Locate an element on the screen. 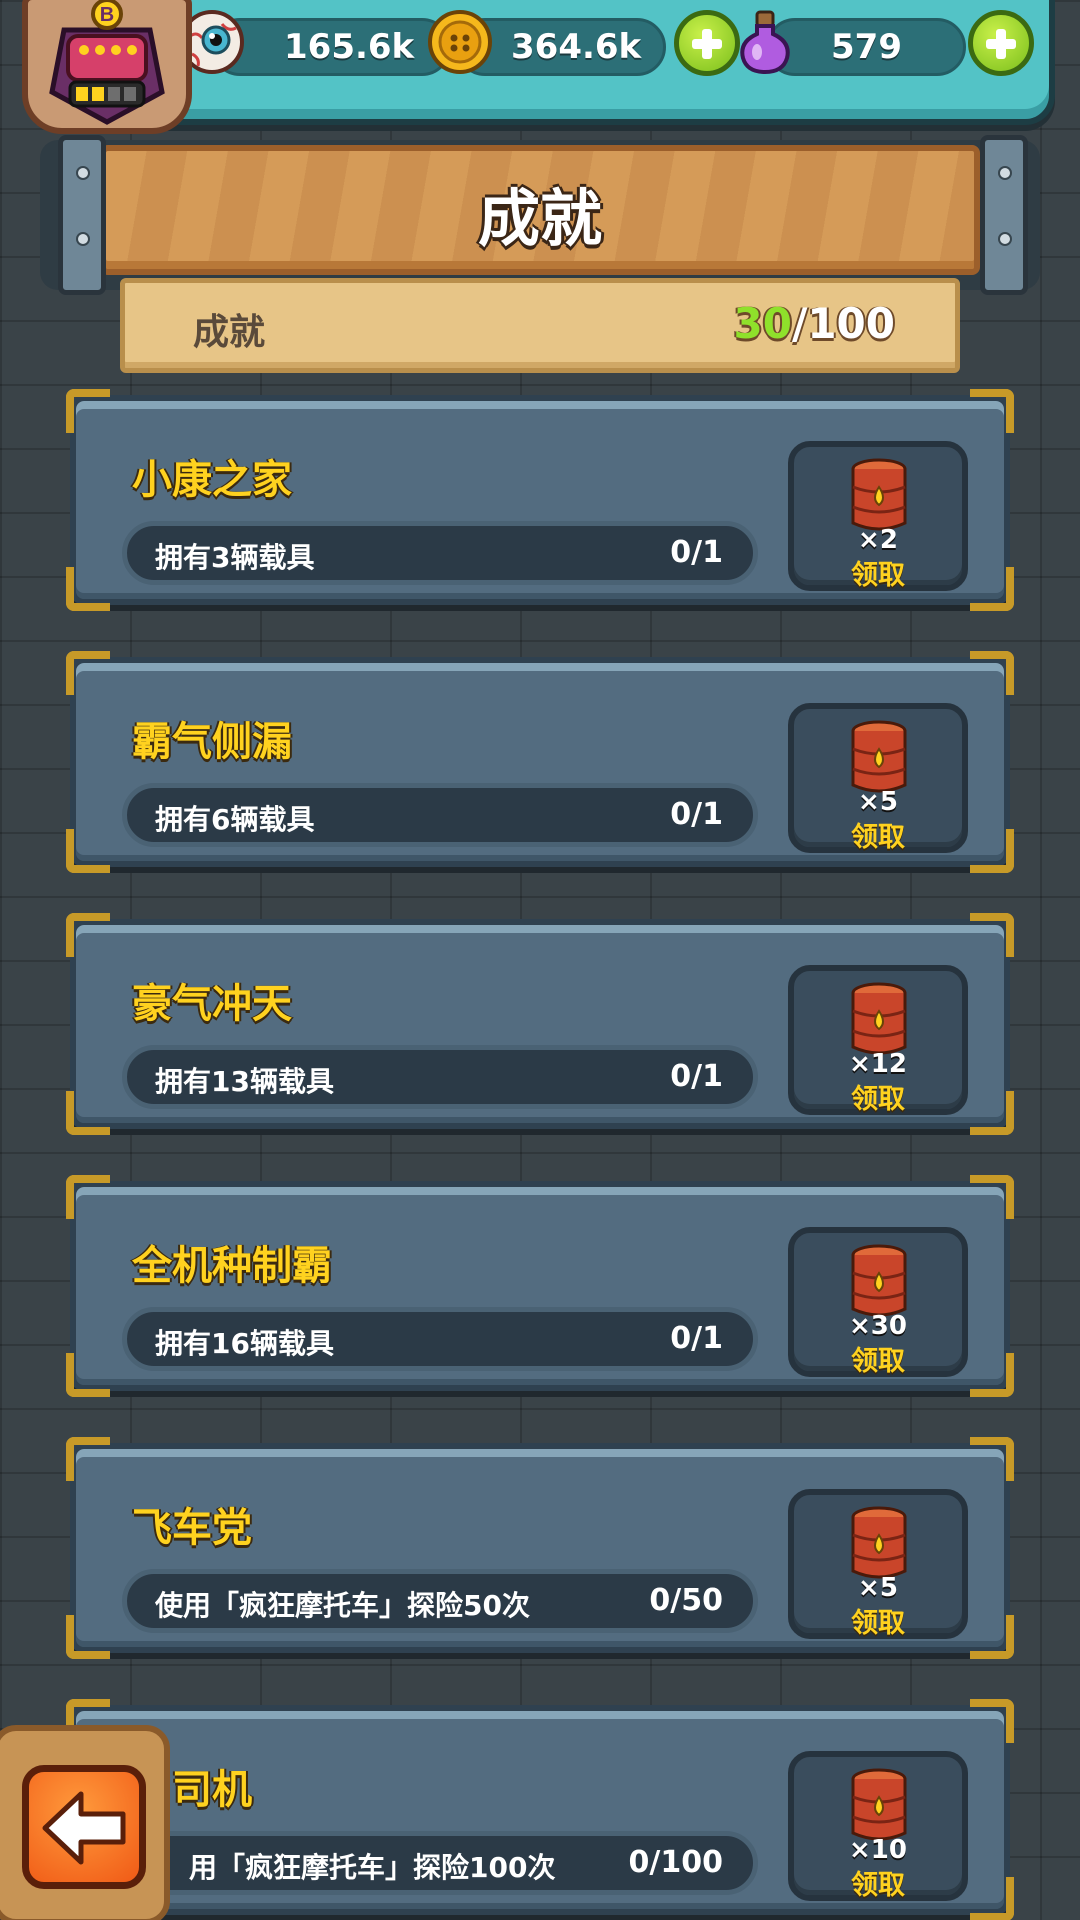  back-button is located at coordinates (84, 1827).